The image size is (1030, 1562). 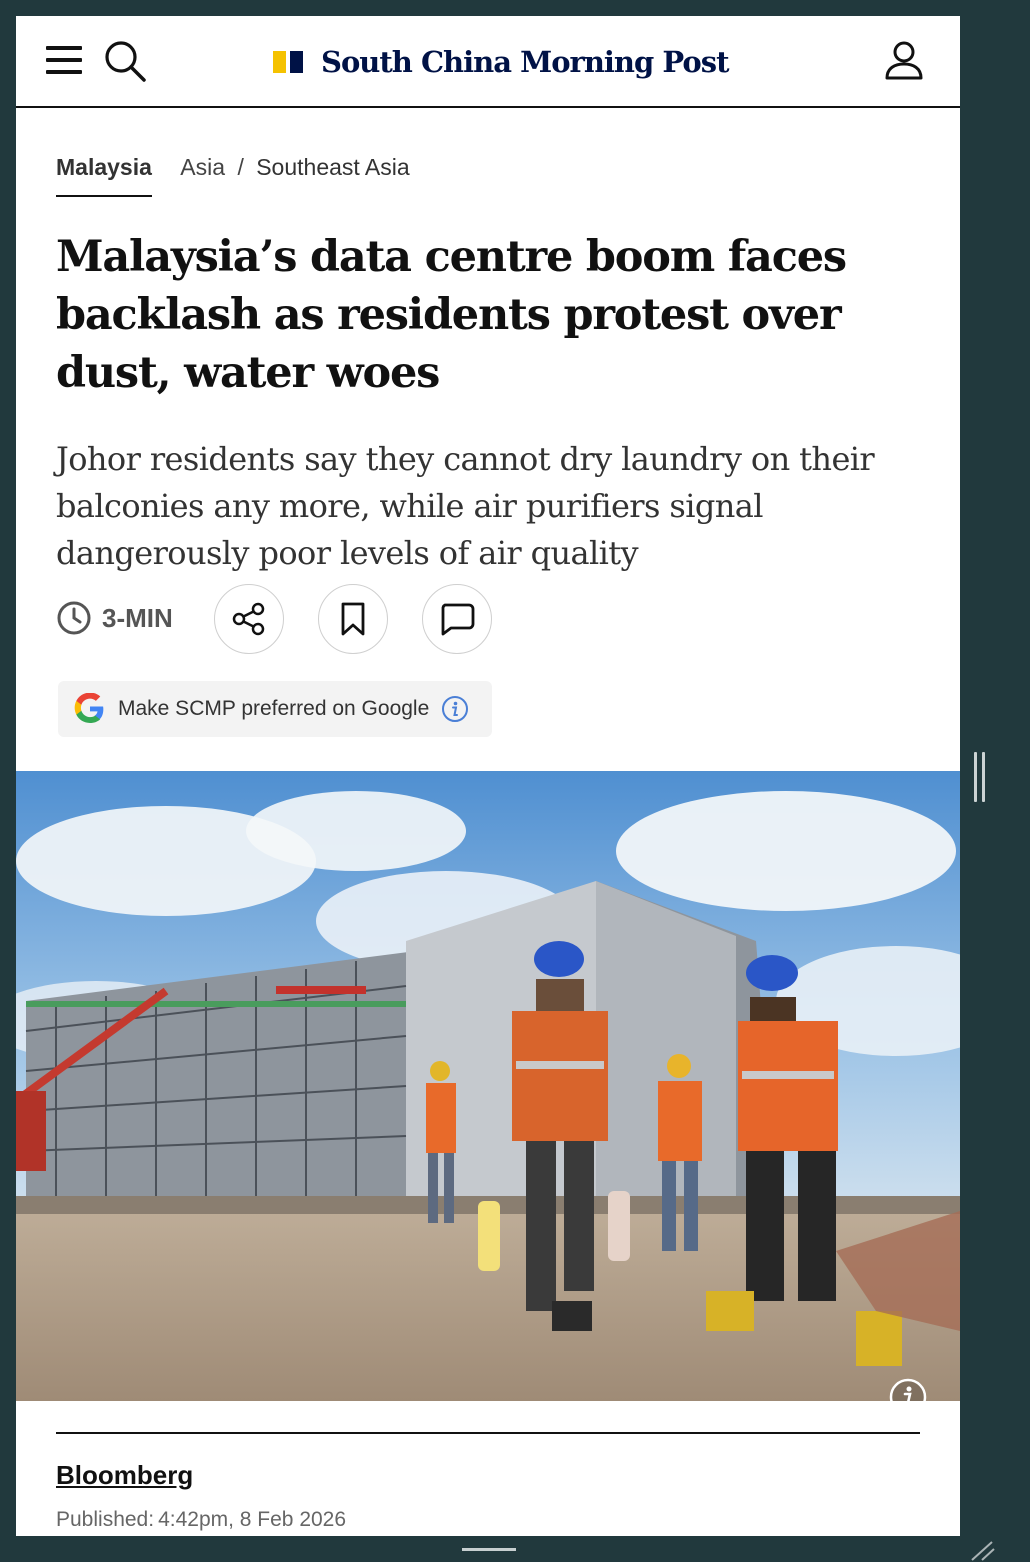 I want to click on read-time: 3-MIN, so click(x=114, y=618).